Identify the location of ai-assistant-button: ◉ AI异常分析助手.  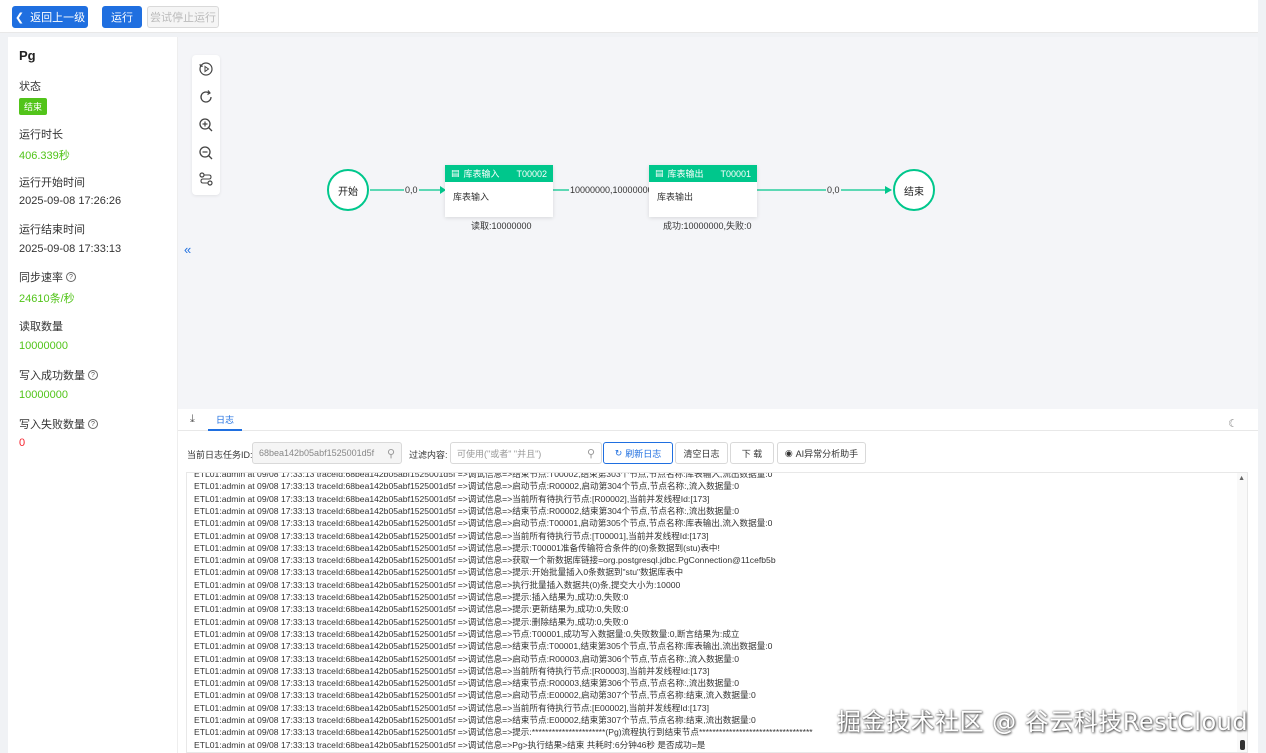
(821, 453).